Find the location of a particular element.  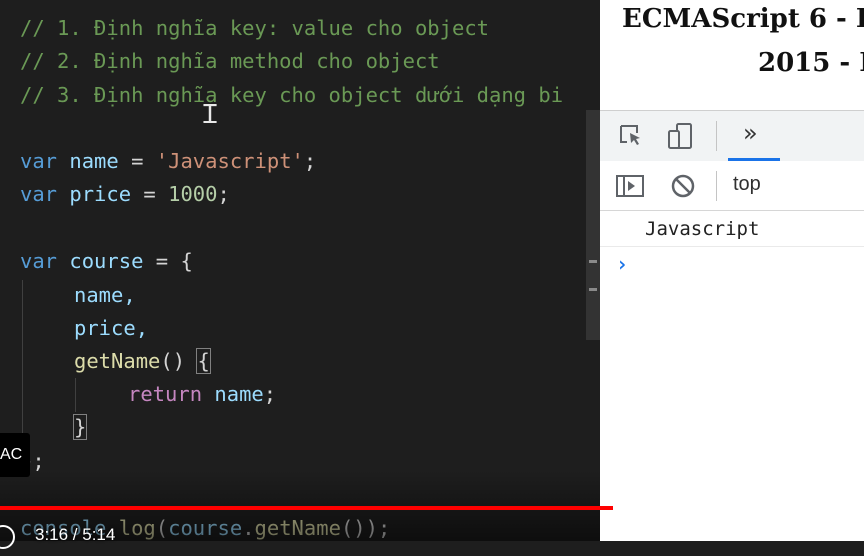

console-message: Javascript is located at coordinates (732, 229).